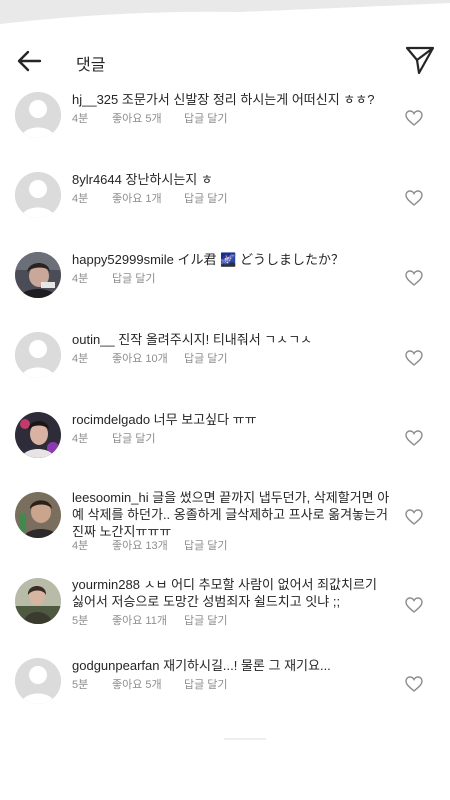 Image resolution: width=450 pixels, height=800 pixels. I want to click on comment-username: leesoomin_hi, so click(110, 497).